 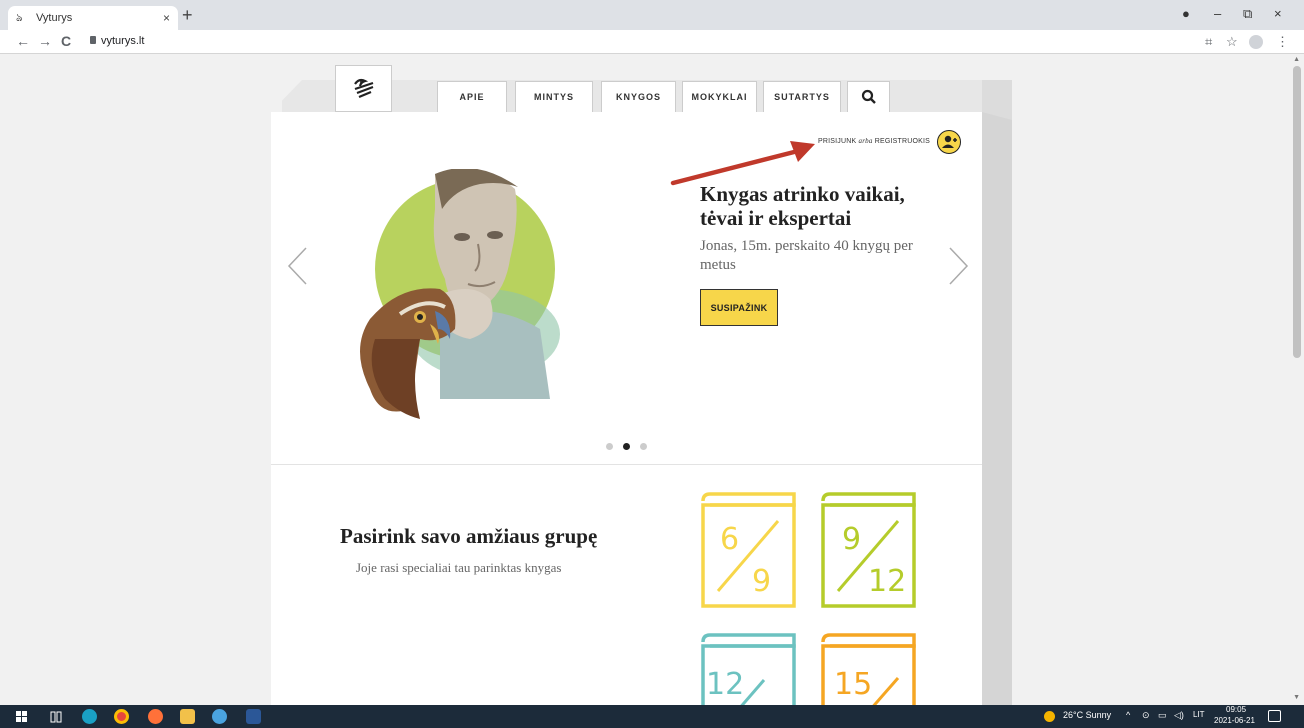 What do you see at coordinates (253, 716) in the screenshot?
I see `word-icon` at bounding box center [253, 716].